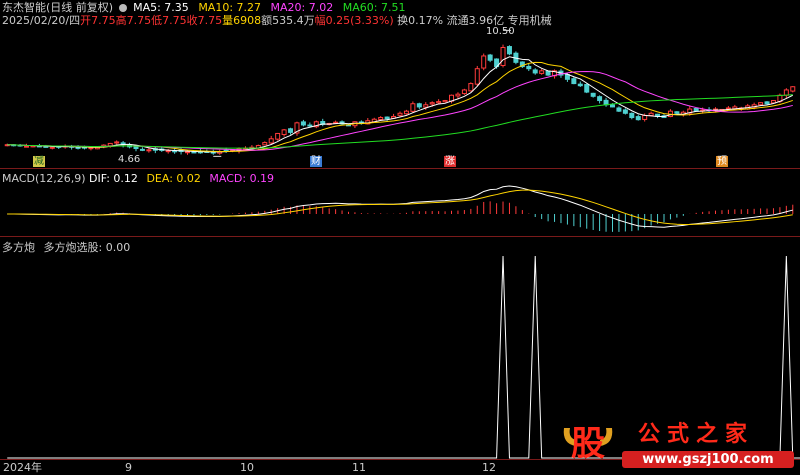 This screenshot has width=800, height=475. Describe the element at coordinates (22, 467) in the screenshot. I see `axis-label-0: 2024年` at that location.